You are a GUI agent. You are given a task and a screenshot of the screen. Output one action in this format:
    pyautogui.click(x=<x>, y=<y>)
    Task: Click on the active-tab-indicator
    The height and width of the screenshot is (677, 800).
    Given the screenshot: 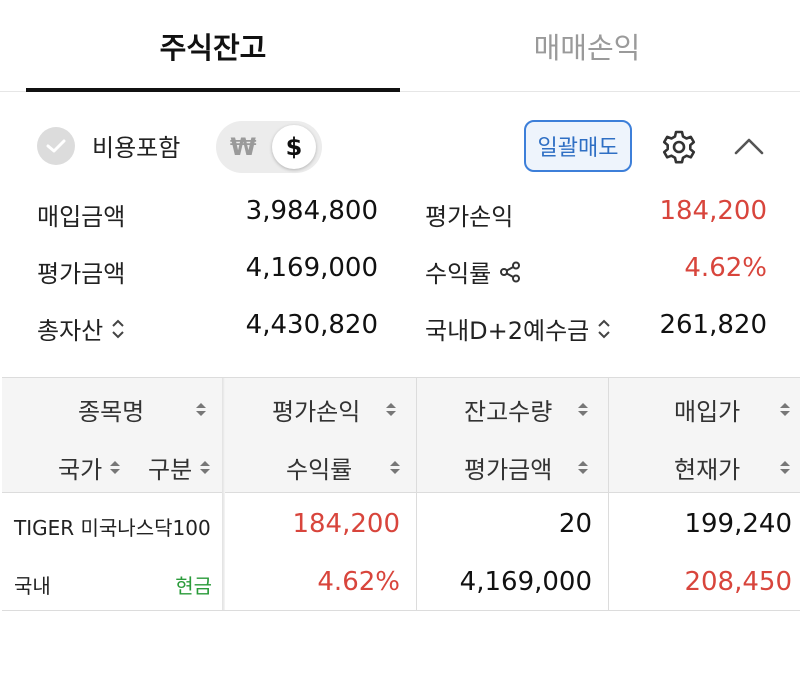 What is the action you would take?
    pyautogui.click(x=213, y=90)
    